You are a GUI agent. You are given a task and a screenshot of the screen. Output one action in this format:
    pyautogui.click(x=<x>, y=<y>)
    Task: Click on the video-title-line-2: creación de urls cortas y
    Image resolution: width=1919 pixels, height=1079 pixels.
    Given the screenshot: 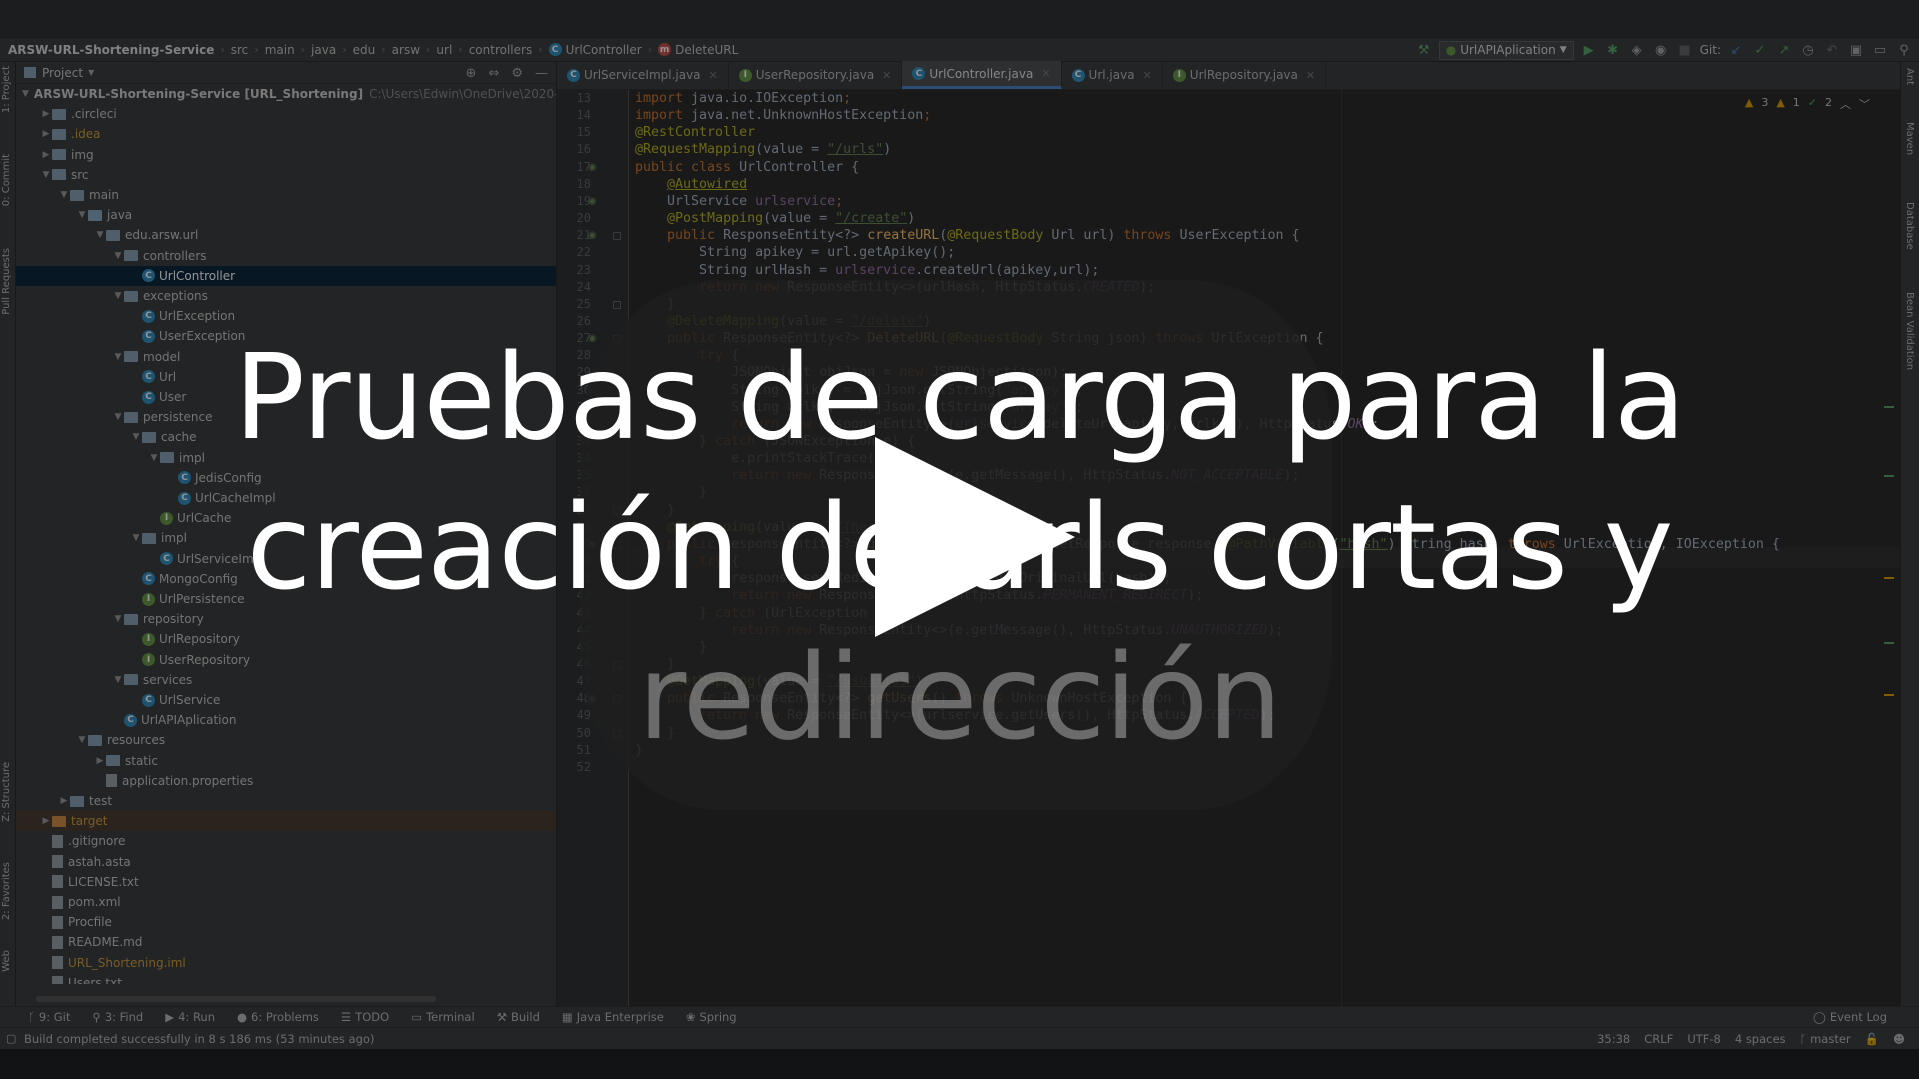 What is the action you would take?
    pyautogui.click(x=960, y=547)
    